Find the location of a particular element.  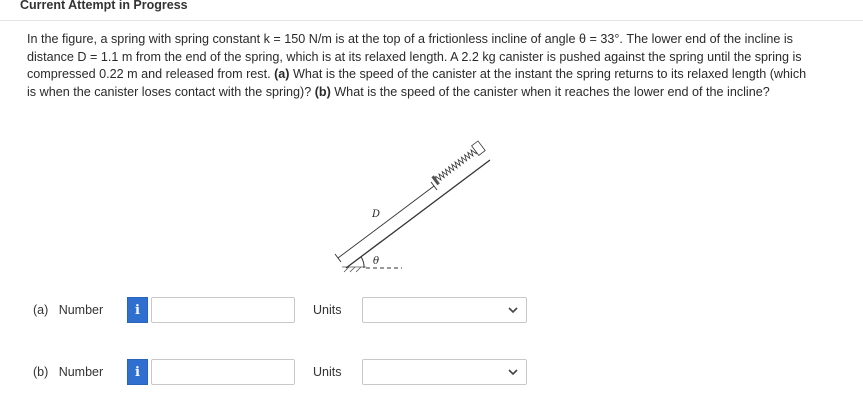

units-select-b is located at coordinates (444, 372).